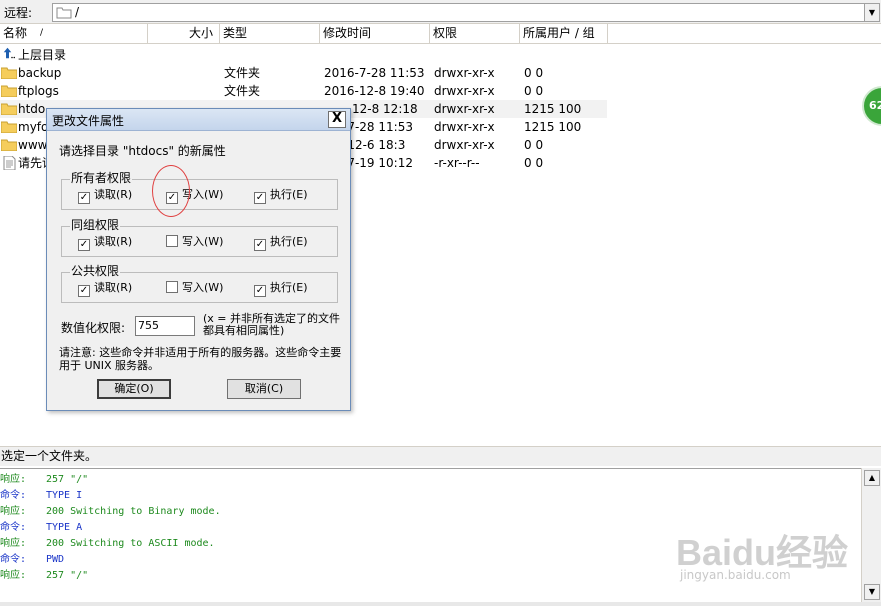  What do you see at coordinates (18, 13) in the screenshot?
I see `remote-label: 远程:` at bounding box center [18, 13].